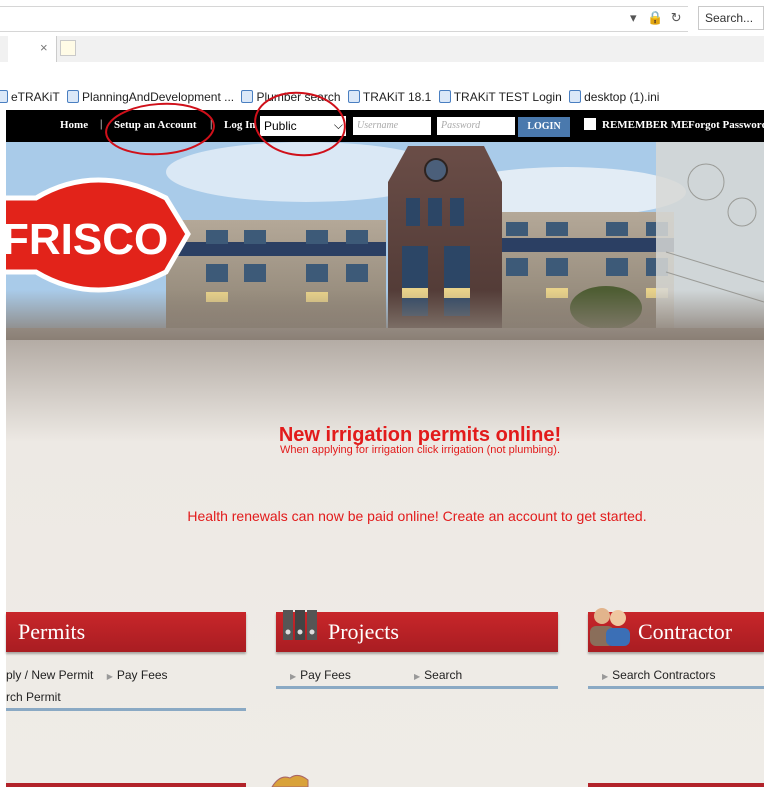  Describe the element at coordinates (160, 129) in the screenshot. I see `annotation-circle-setup` at that location.